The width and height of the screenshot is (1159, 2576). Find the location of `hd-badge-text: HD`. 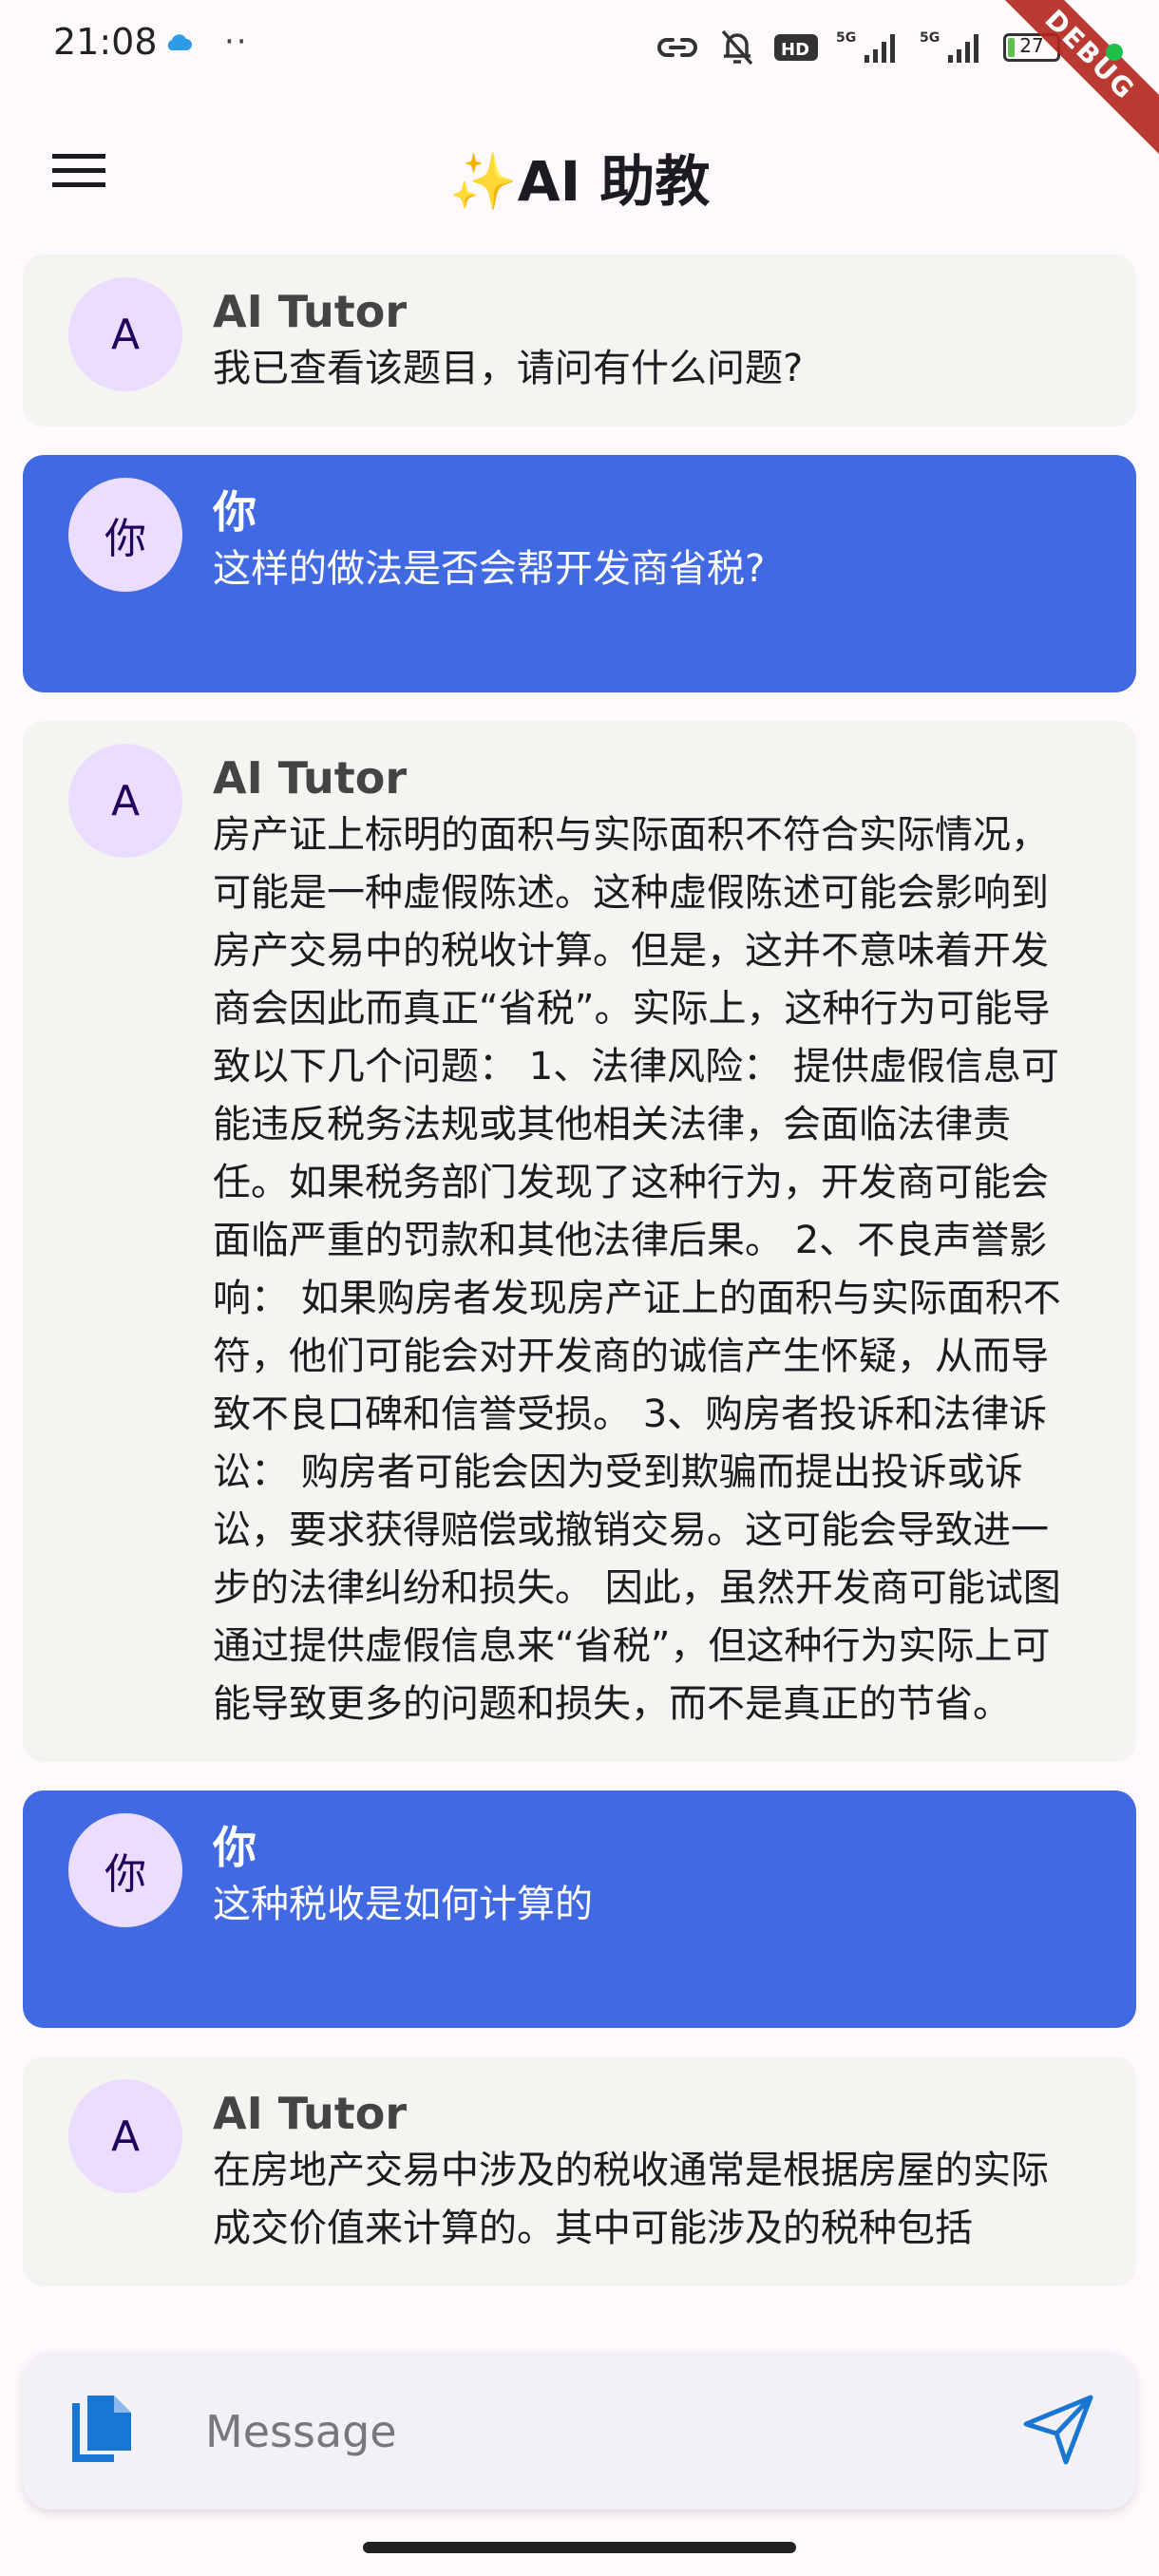

hd-badge-text: HD is located at coordinates (795, 50).